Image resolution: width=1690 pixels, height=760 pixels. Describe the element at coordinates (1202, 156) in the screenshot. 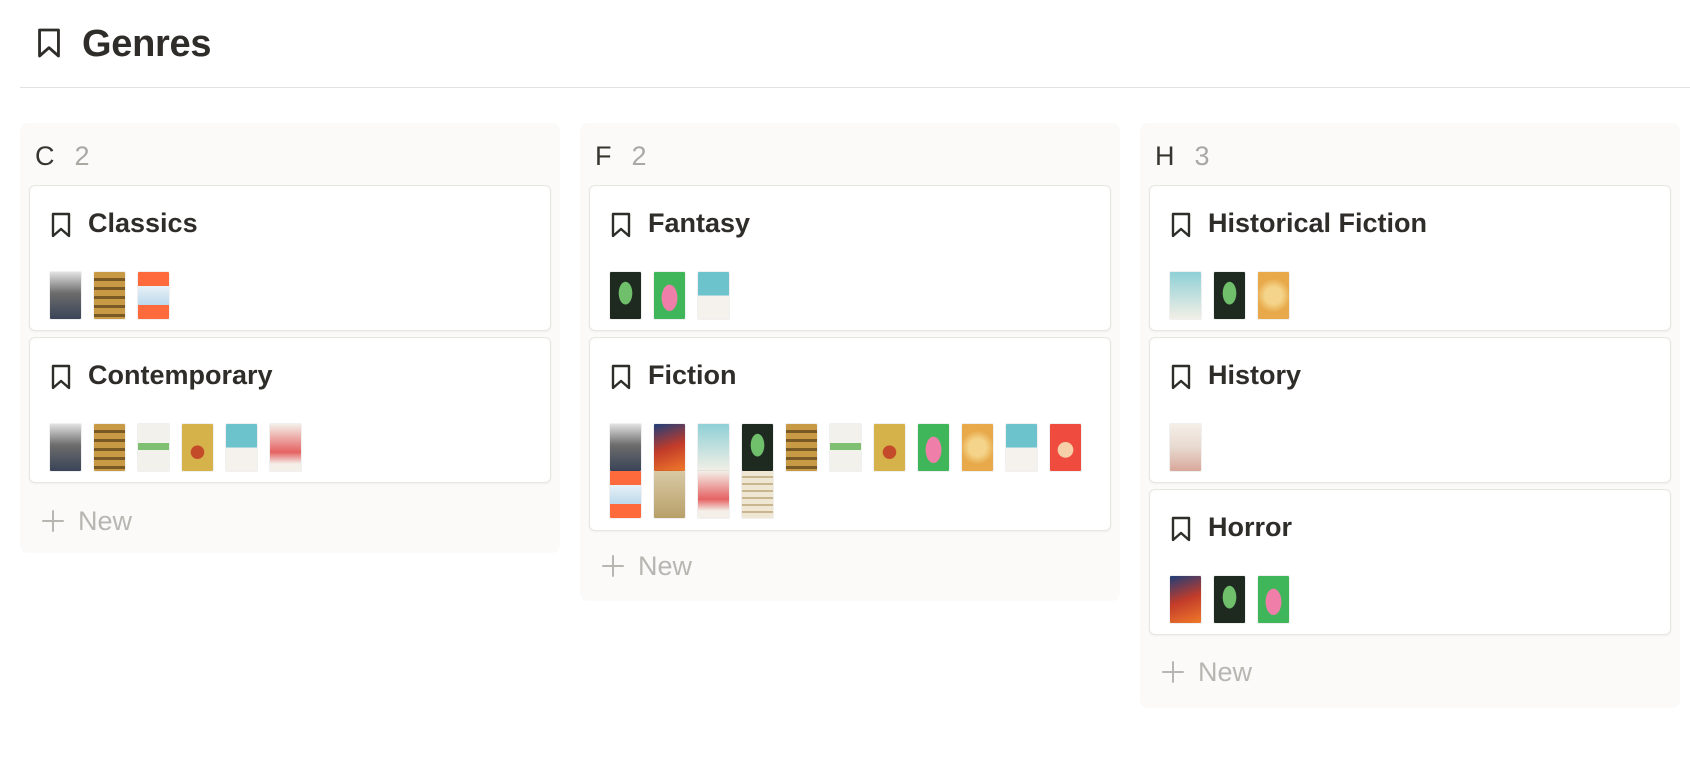

I see `column-count: 3` at that location.